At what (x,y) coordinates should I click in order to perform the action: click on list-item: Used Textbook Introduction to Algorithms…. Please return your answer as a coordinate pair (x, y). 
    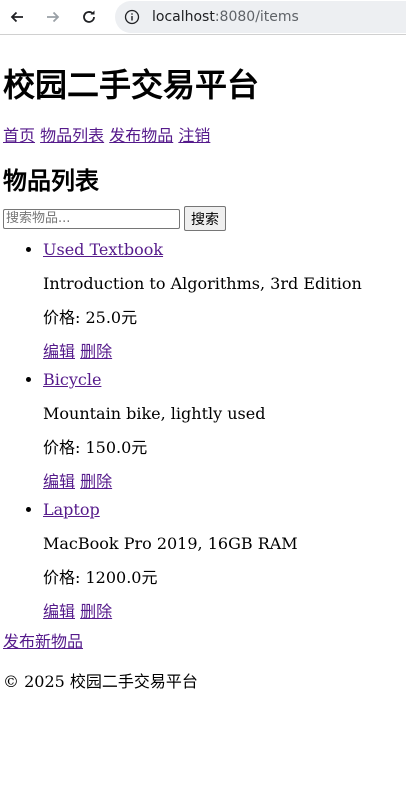
    Looking at the image, I should click on (223, 301).